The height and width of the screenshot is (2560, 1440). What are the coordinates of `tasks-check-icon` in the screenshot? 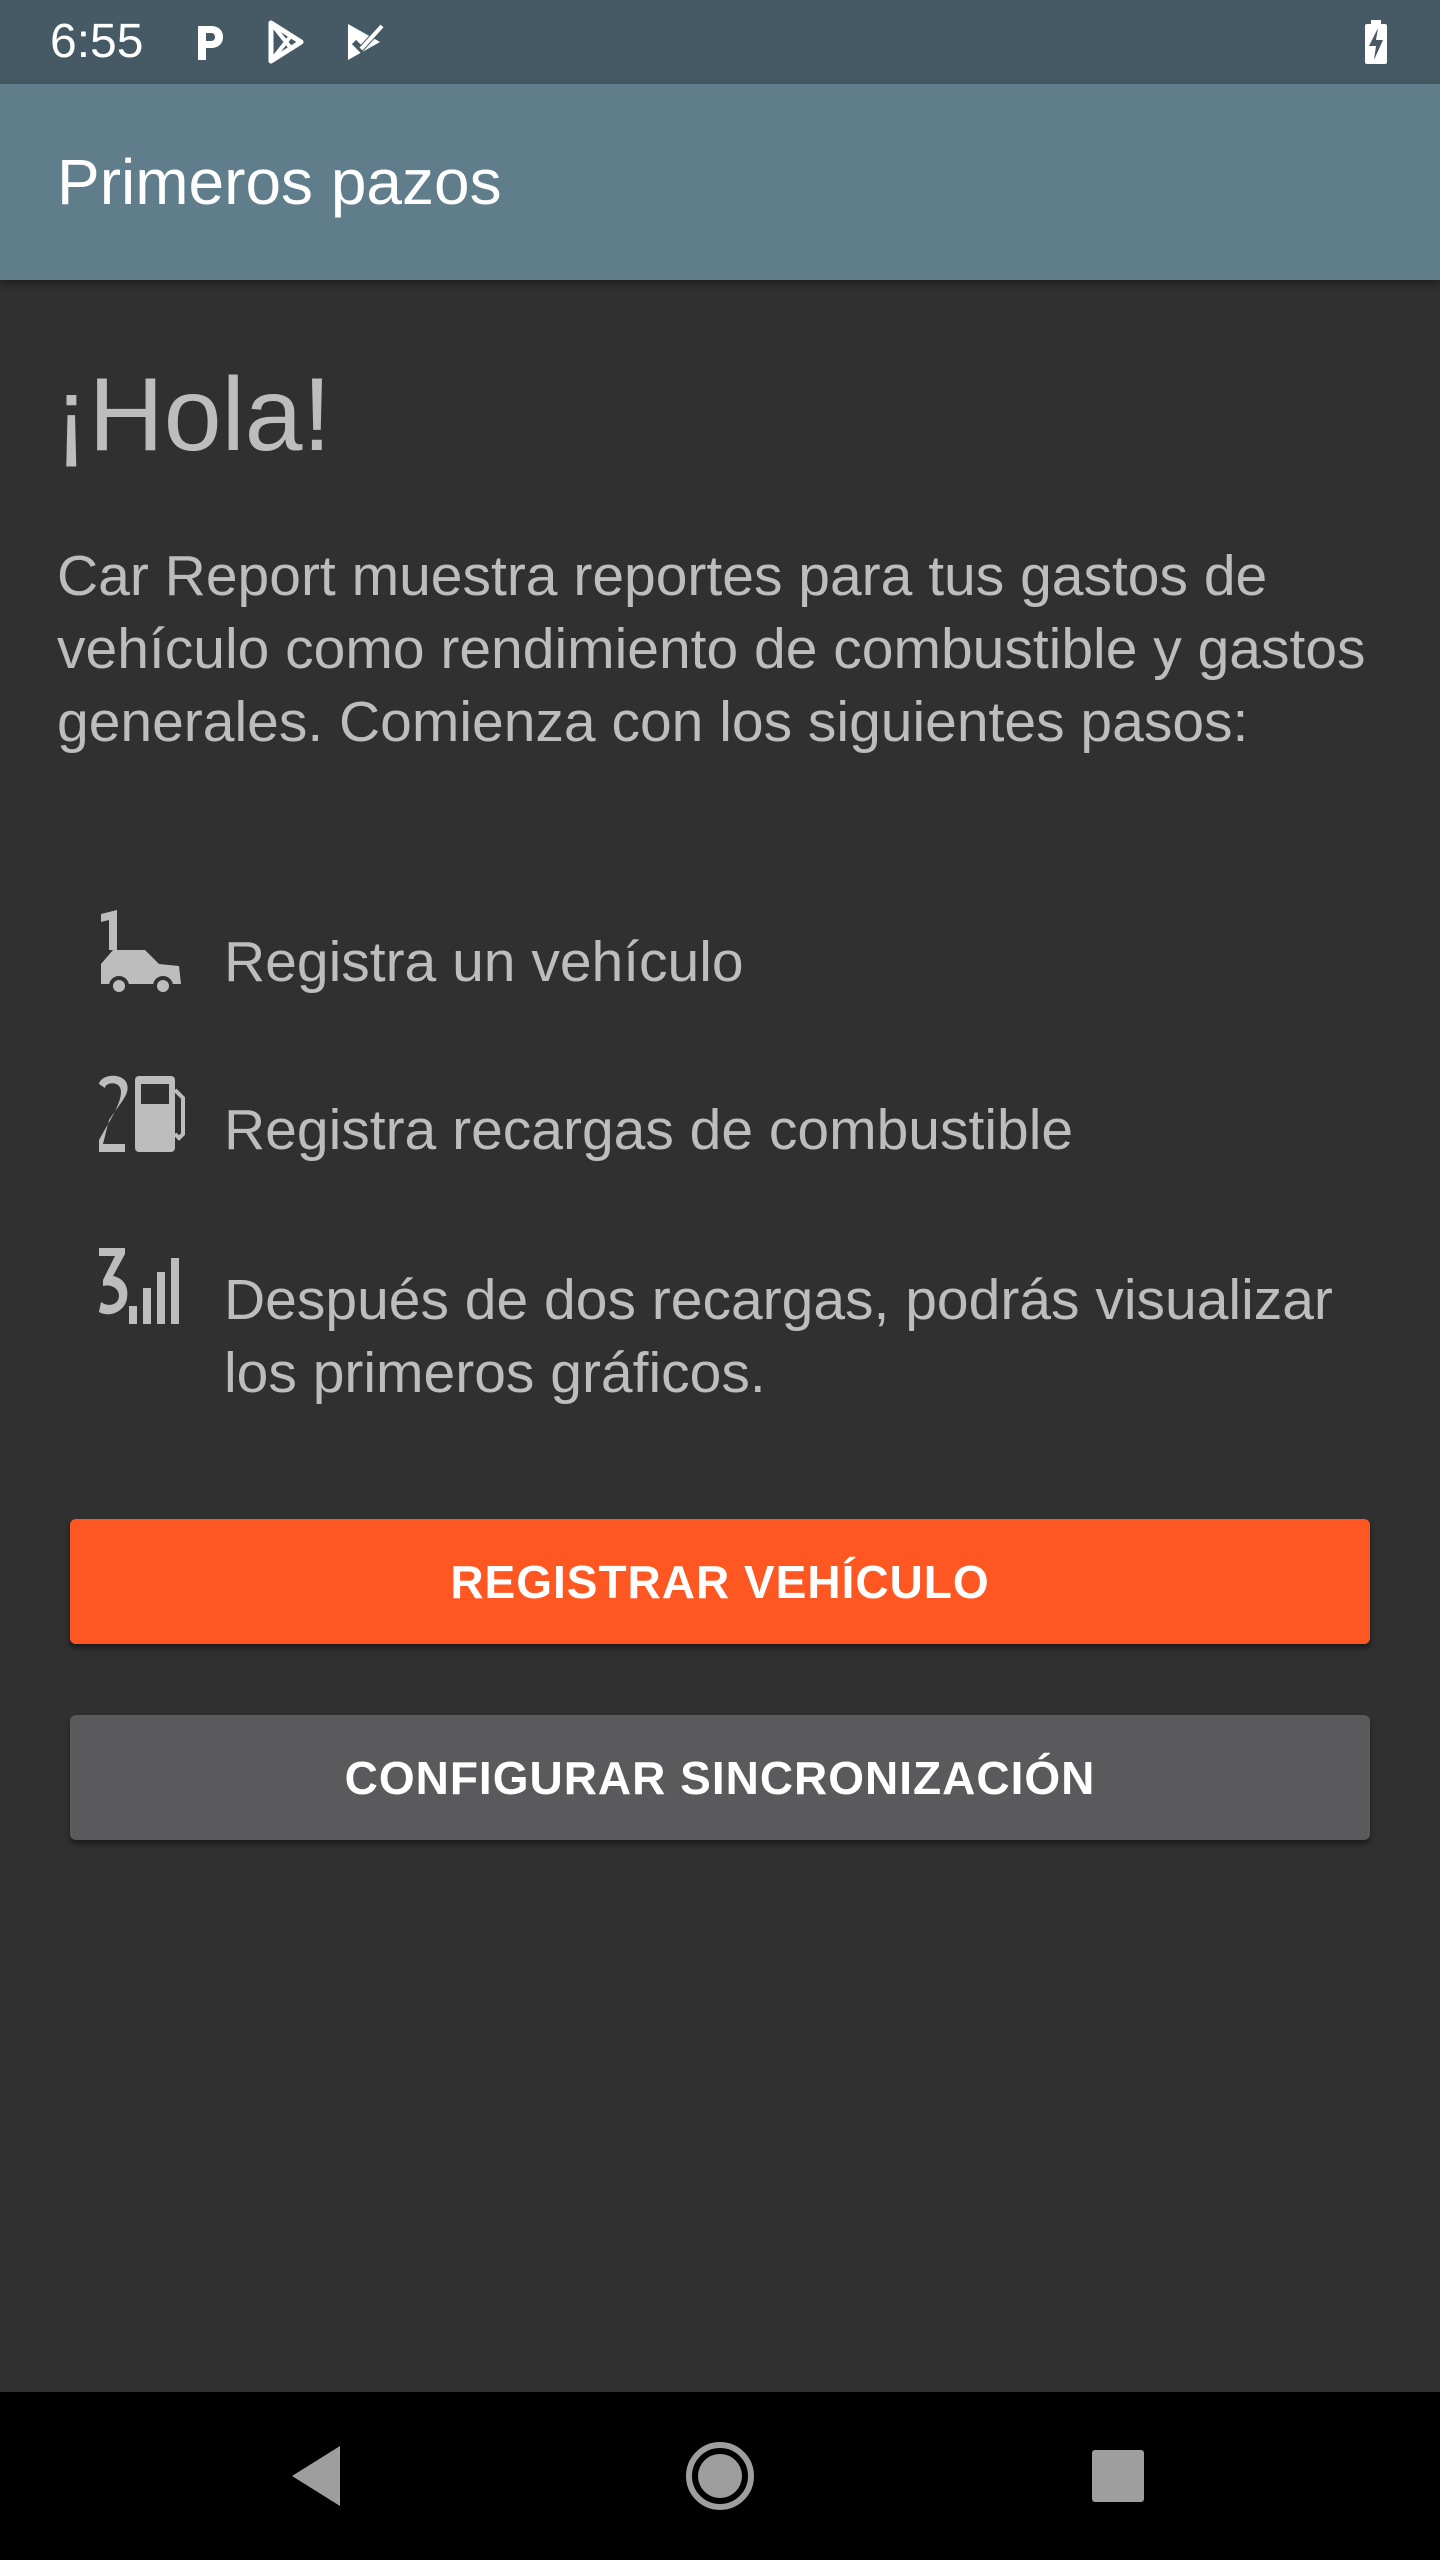 It's located at (364, 42).